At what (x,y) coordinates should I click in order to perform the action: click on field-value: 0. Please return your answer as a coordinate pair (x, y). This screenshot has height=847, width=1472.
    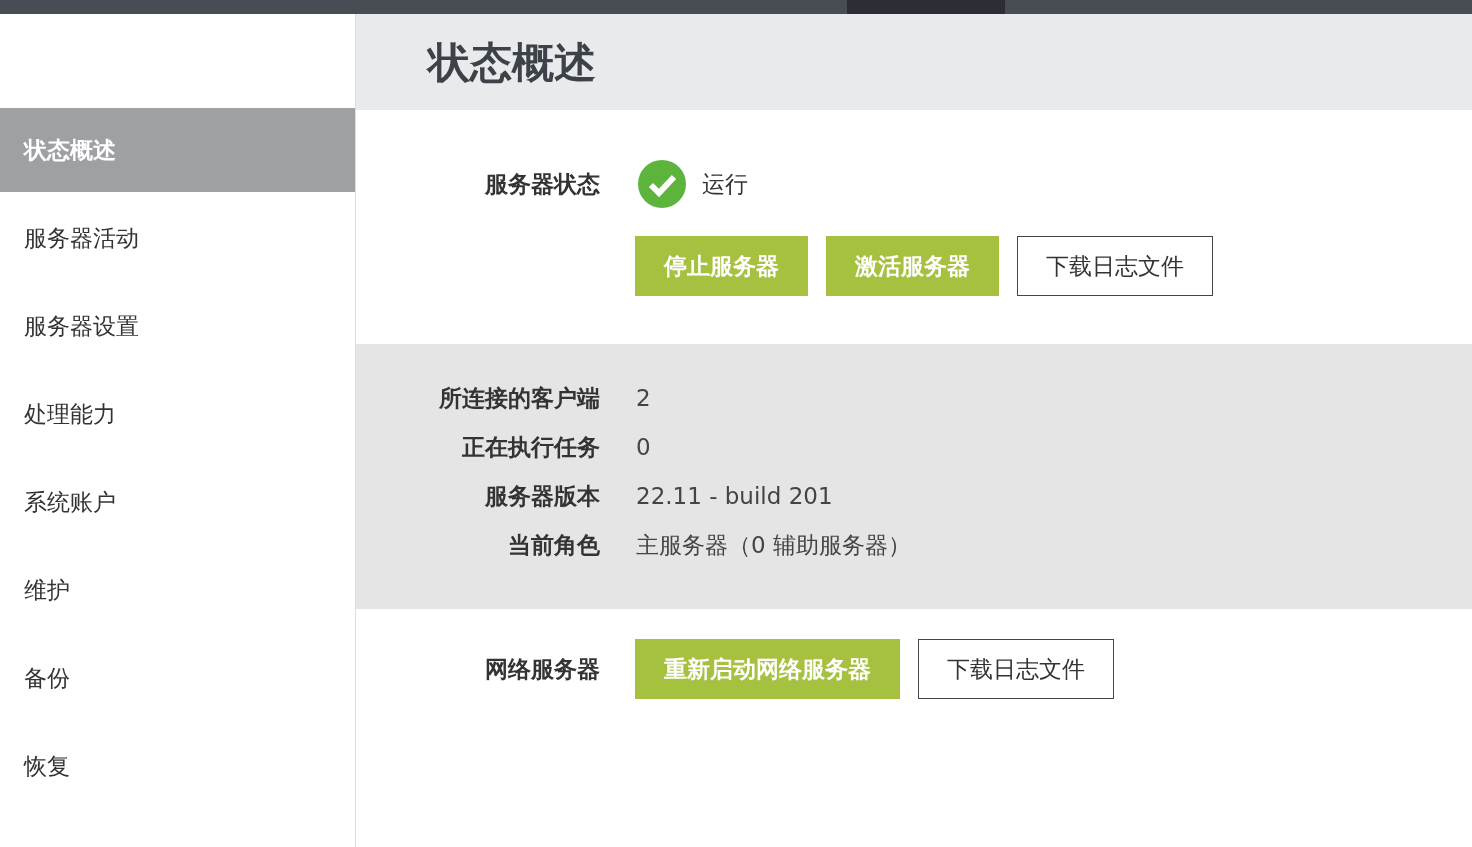
    Looking at the image, I should click on (643, 448).